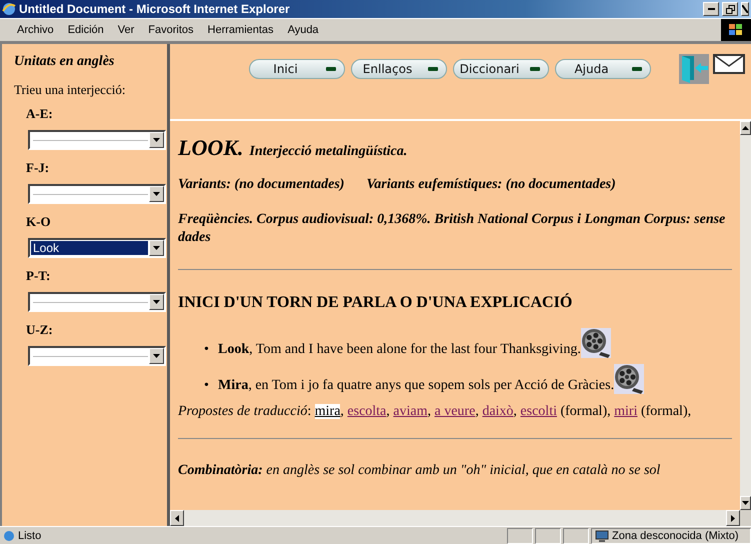  What do you see at coordinates (9, 9) in the screenshot?
I see `browser-icon` at bounding box center [9, 9].